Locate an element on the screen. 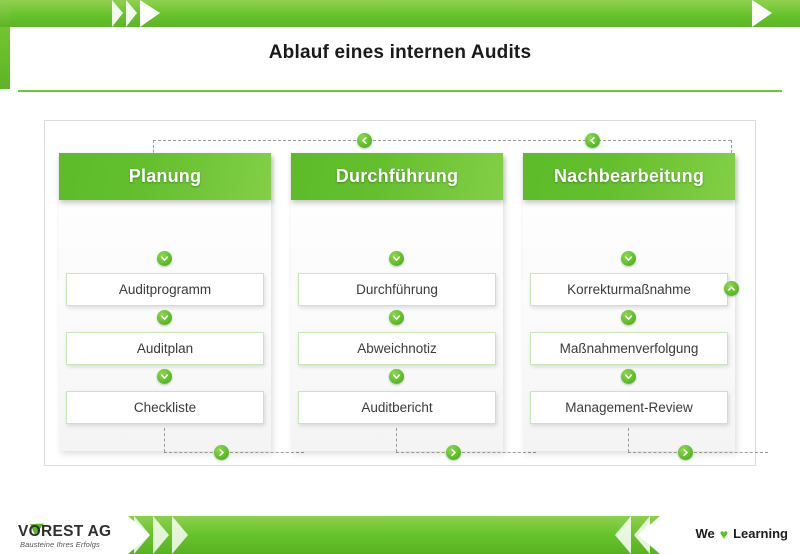 The width and height of the screenshot is (800, 554). process-step: Auditbericht is located at coordinates (397, 407).